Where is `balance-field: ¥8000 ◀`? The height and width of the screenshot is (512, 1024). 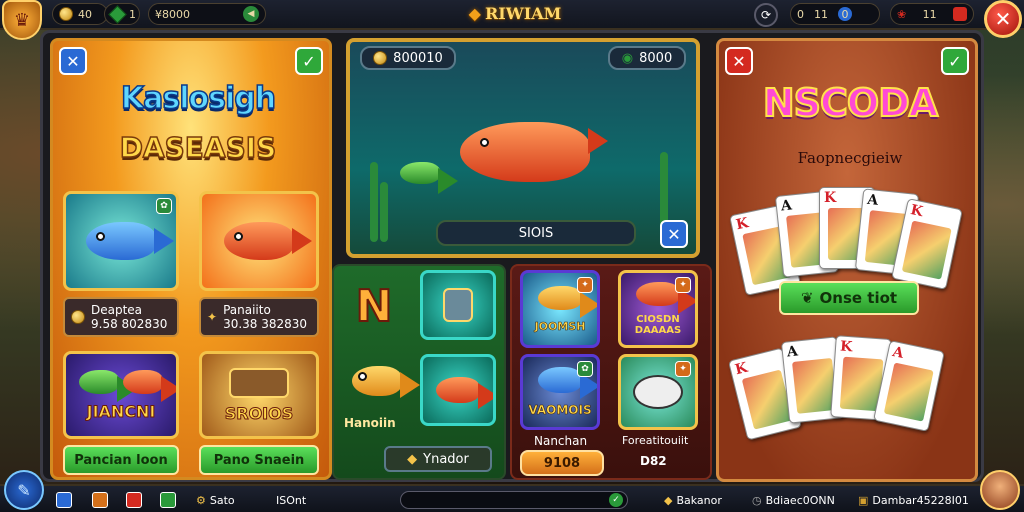 balance-field: ¥8000 ◀ is located at coordinates (207, 14).